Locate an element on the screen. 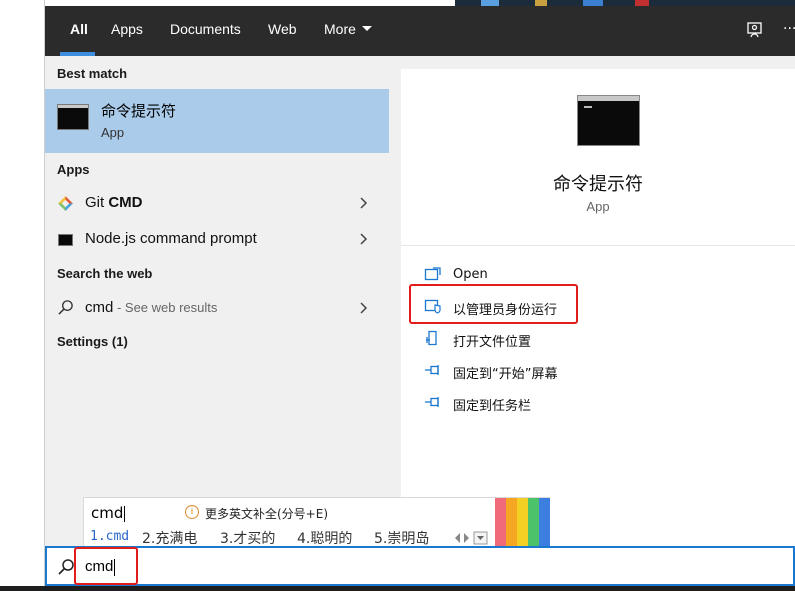 This screenshot has height=591, width=795. action-open-file-location: 打开文件位置 is located at coordinates (574, 339).